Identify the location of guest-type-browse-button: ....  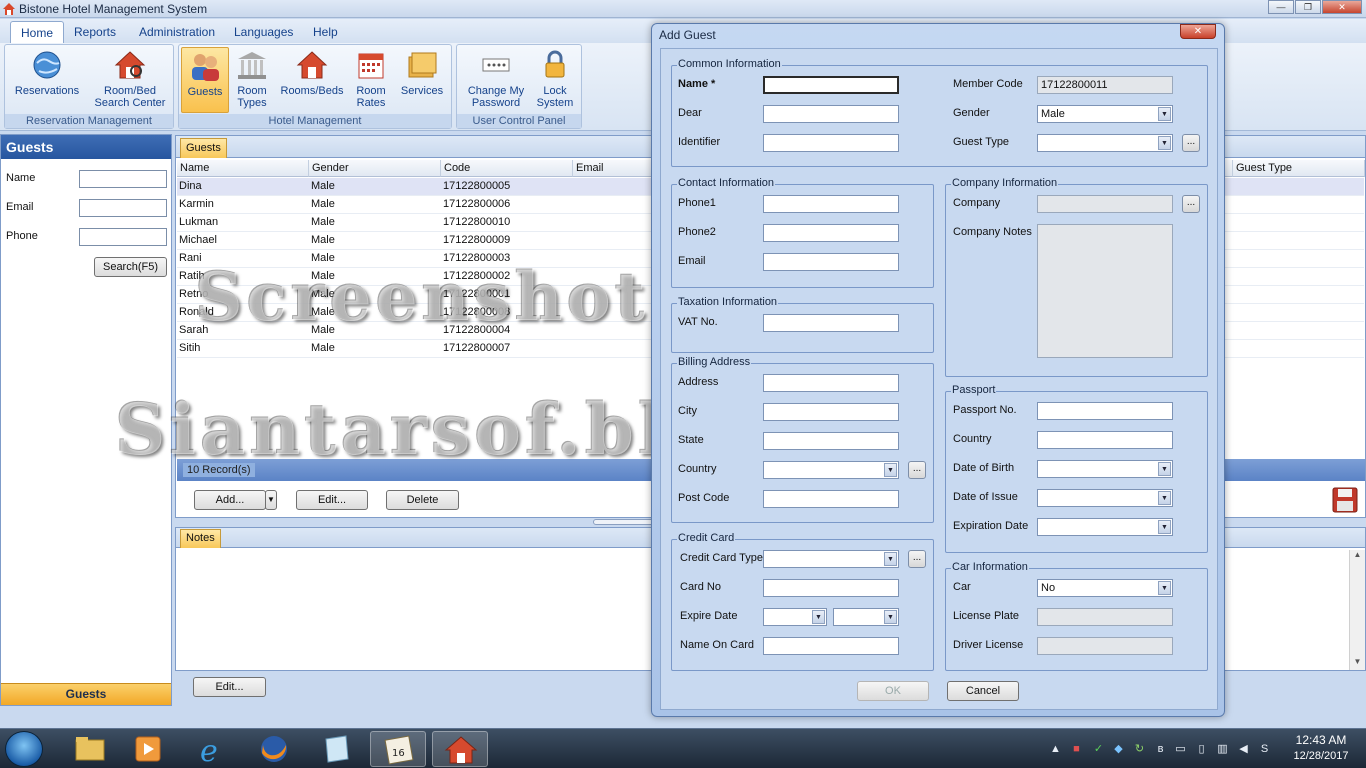
(1191, 143).